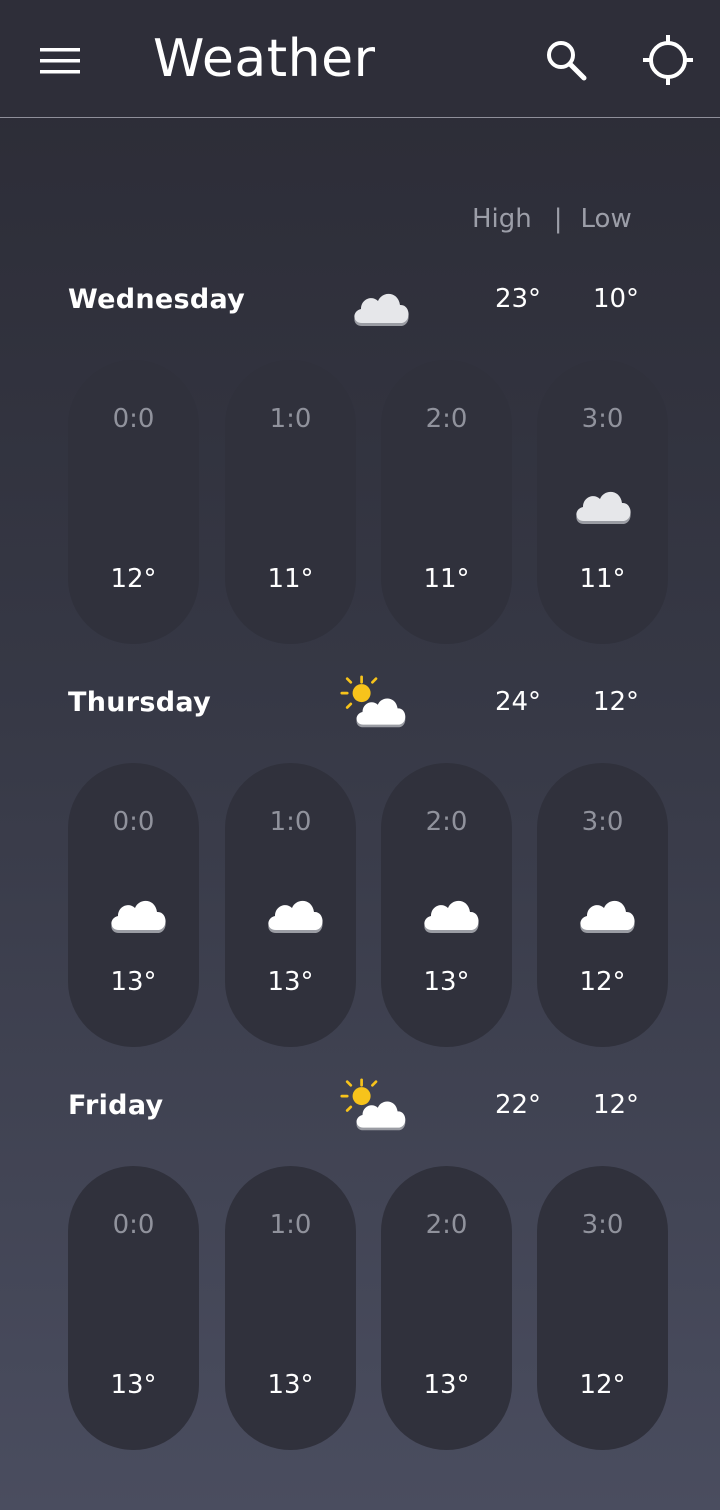 The height and width of the screenshot is (1510, 720). I want to click on day-row-wednesday: Wednesday 23° 10°, so click(360, 300).